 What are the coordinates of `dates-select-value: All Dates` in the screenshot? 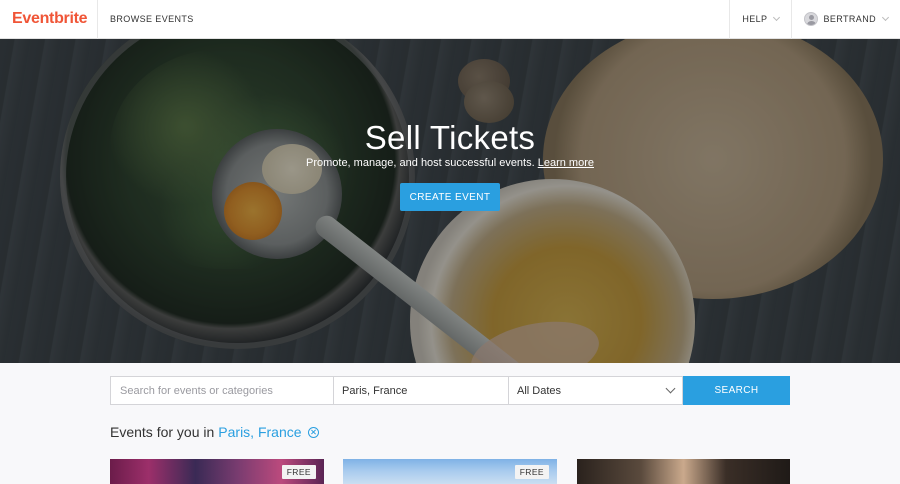 It's located at (539, 390).